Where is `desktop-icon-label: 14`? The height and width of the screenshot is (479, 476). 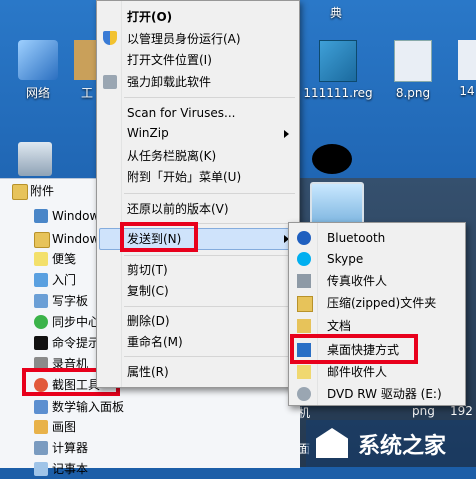
desktop-icon-label: 14 is located at coordinates (467, 91).